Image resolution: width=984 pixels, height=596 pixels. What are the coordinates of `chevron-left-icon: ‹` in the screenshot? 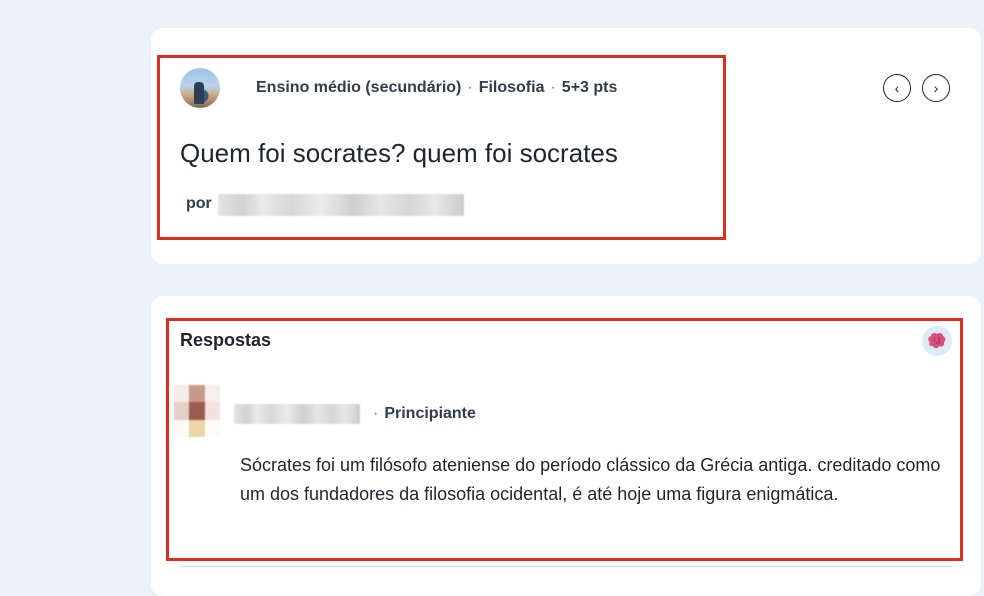 It's located at (897, 88).